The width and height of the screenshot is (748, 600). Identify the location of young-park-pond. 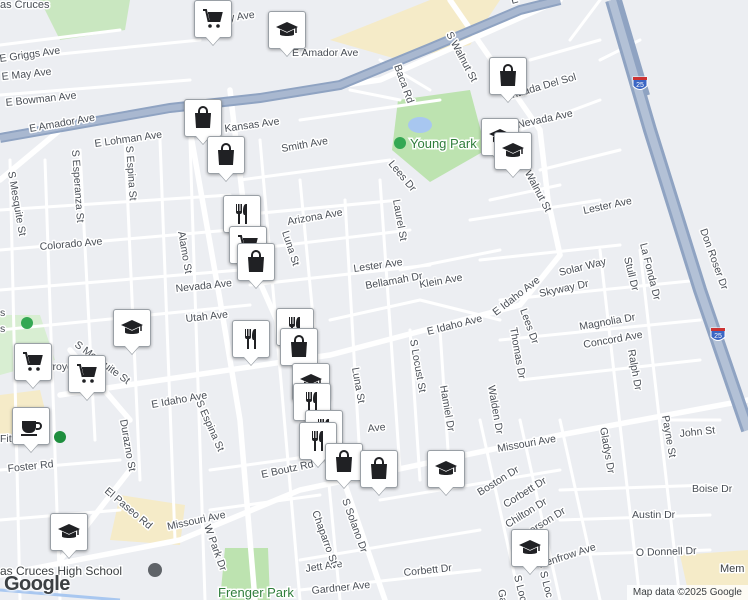
(420, 125).